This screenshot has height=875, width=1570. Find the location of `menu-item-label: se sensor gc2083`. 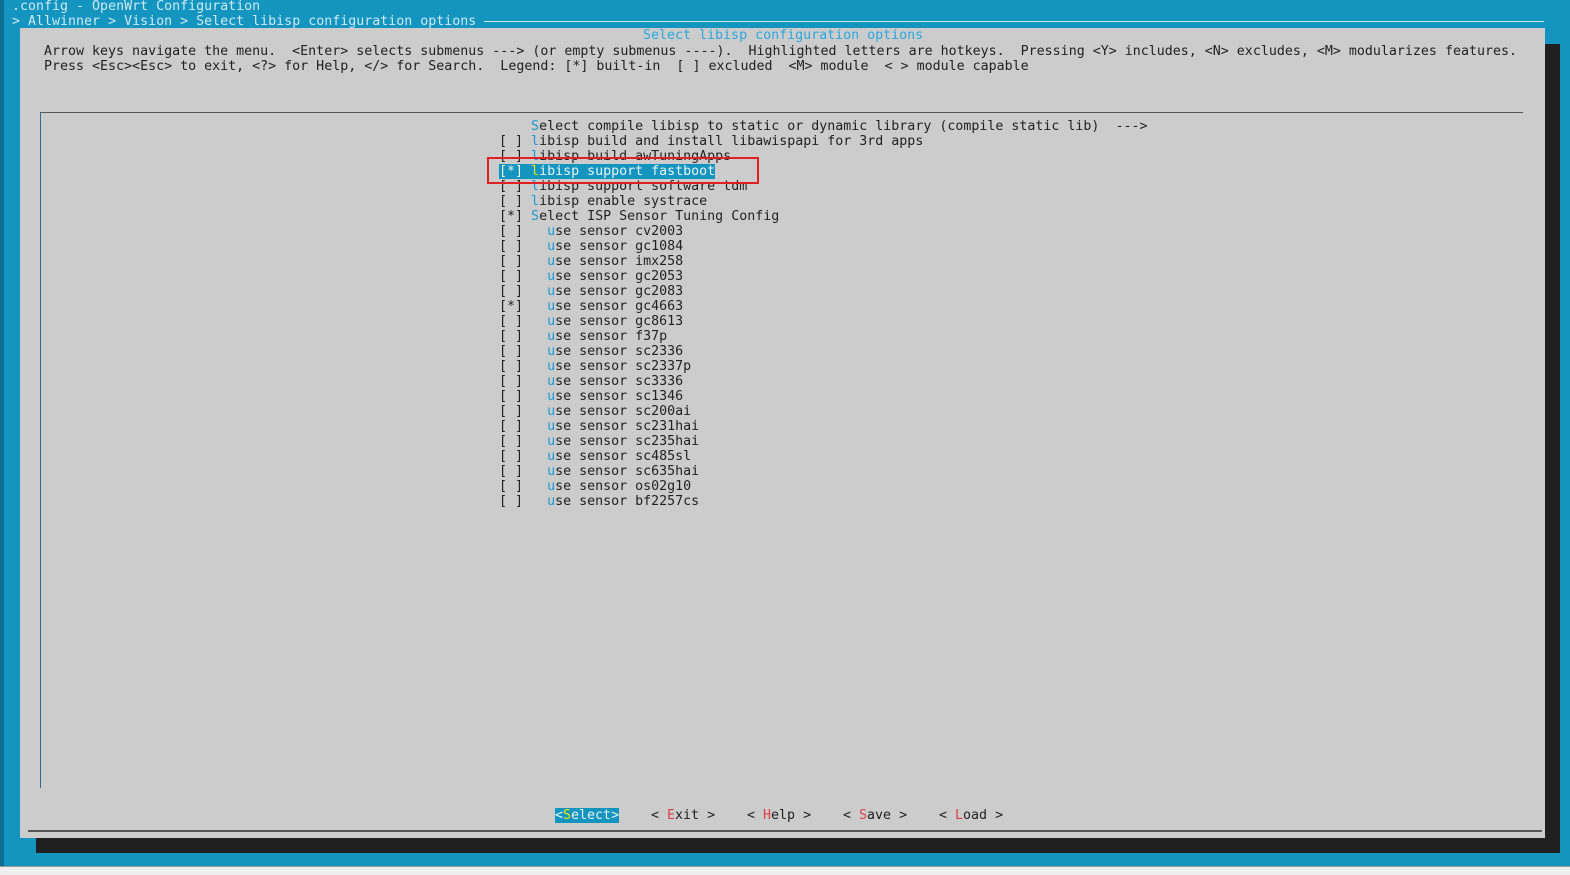

menu-item-label: se sensor gc2083 is located at coordinates (619, 291).